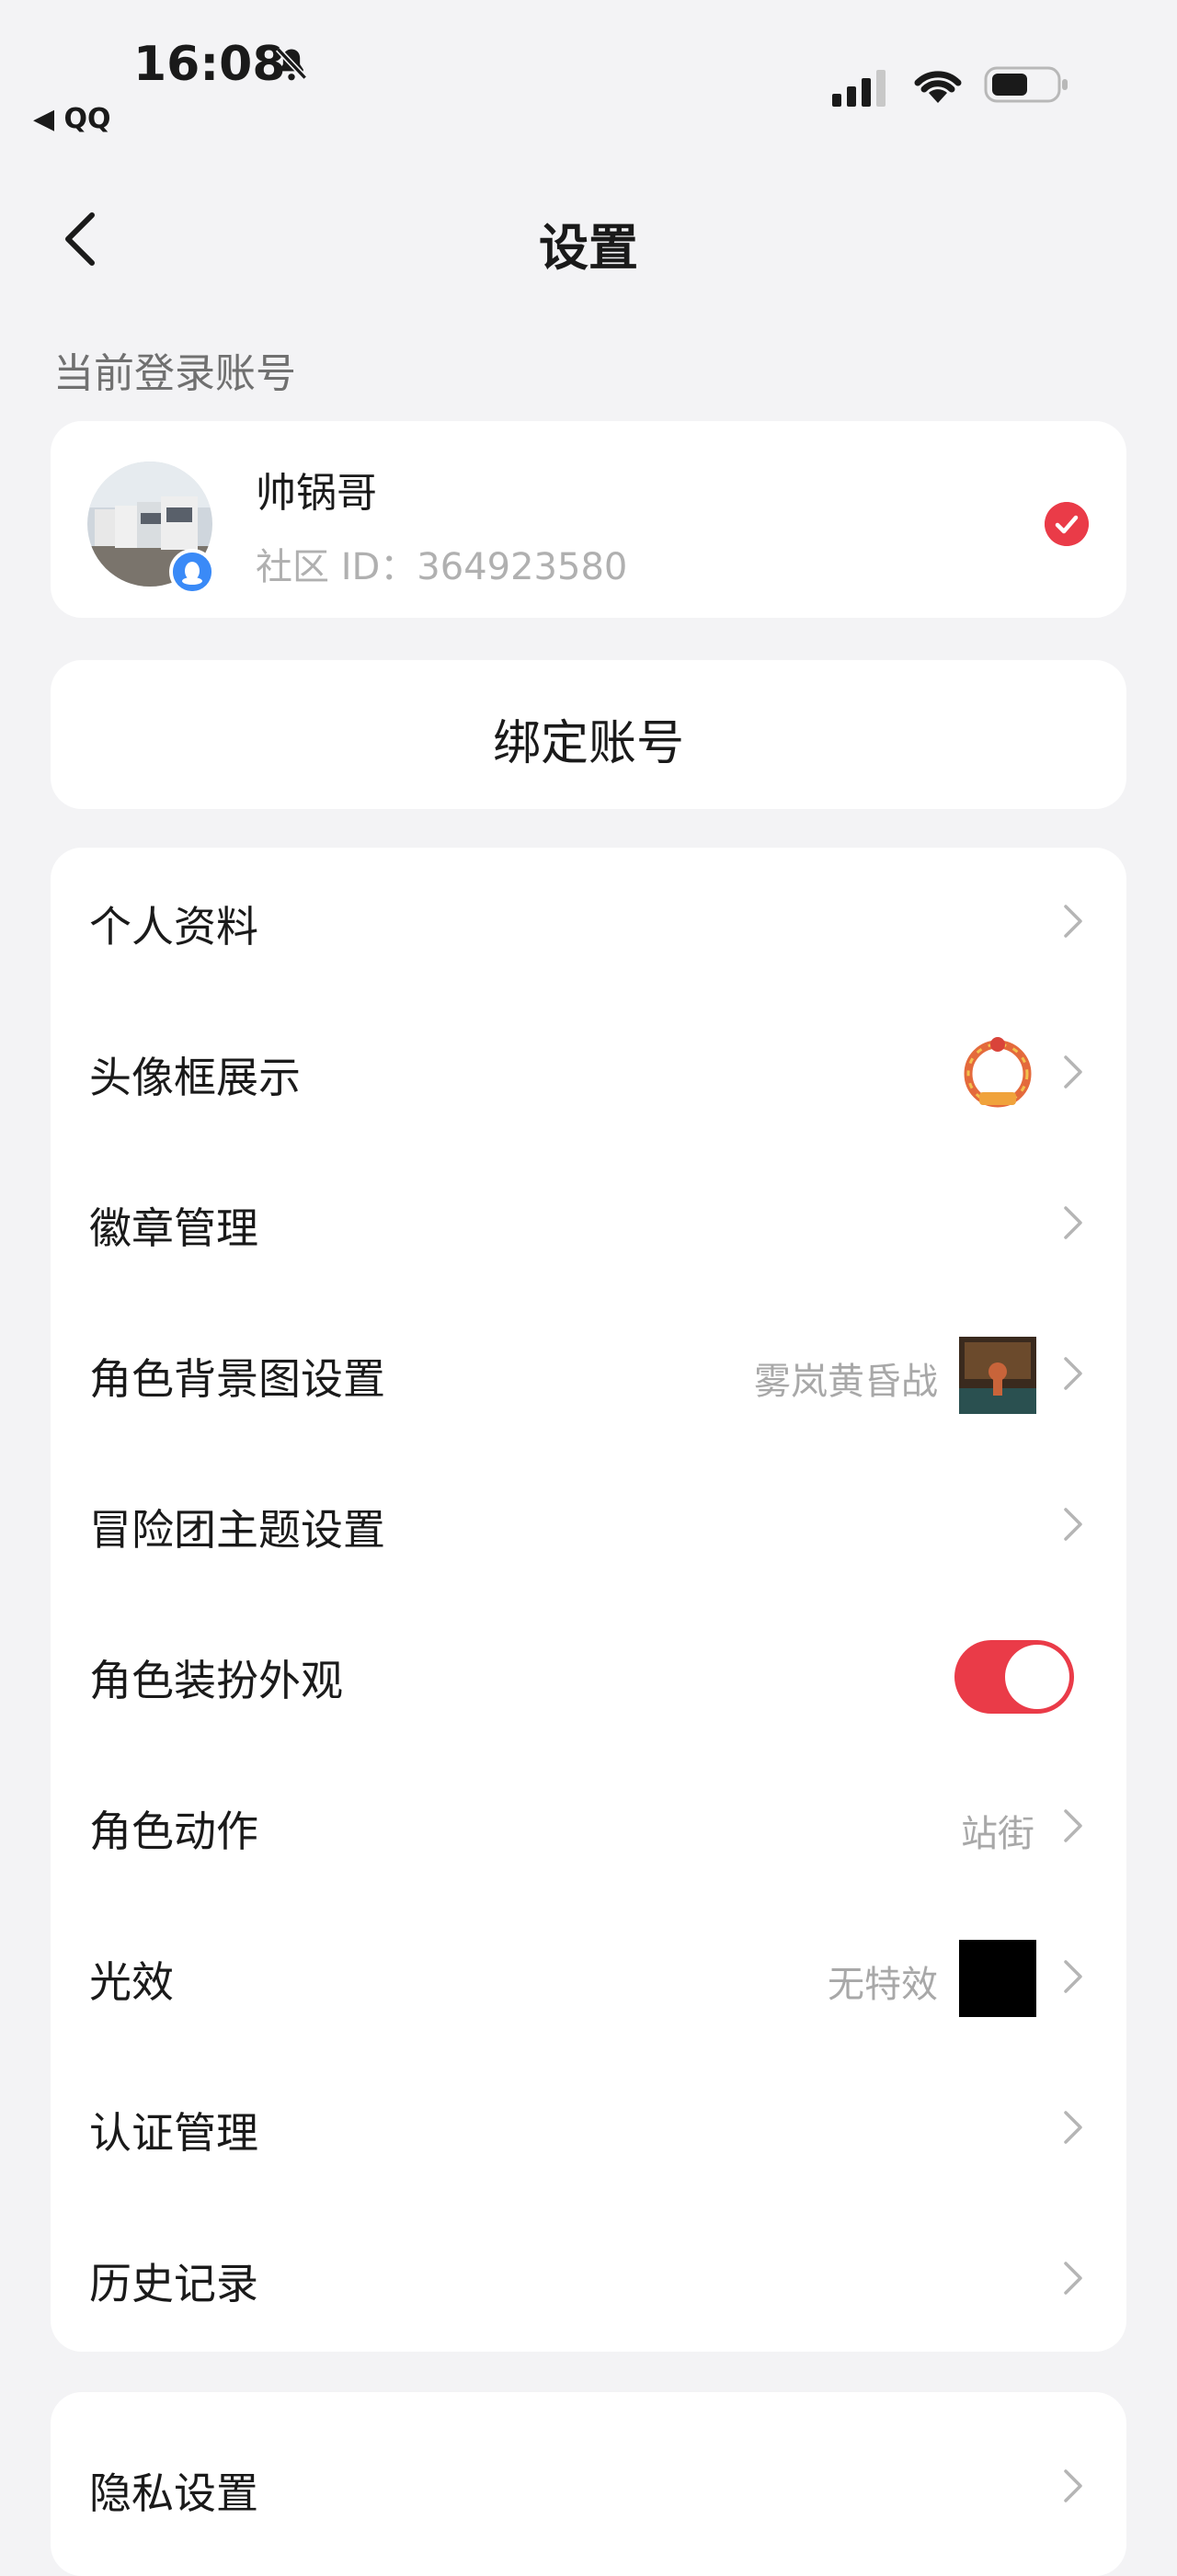  What do you see at coordinates (588, 2467) in the screenshot?
I see `settings-row-privacy: 隐私设置` at bounding box center [588, 2467].